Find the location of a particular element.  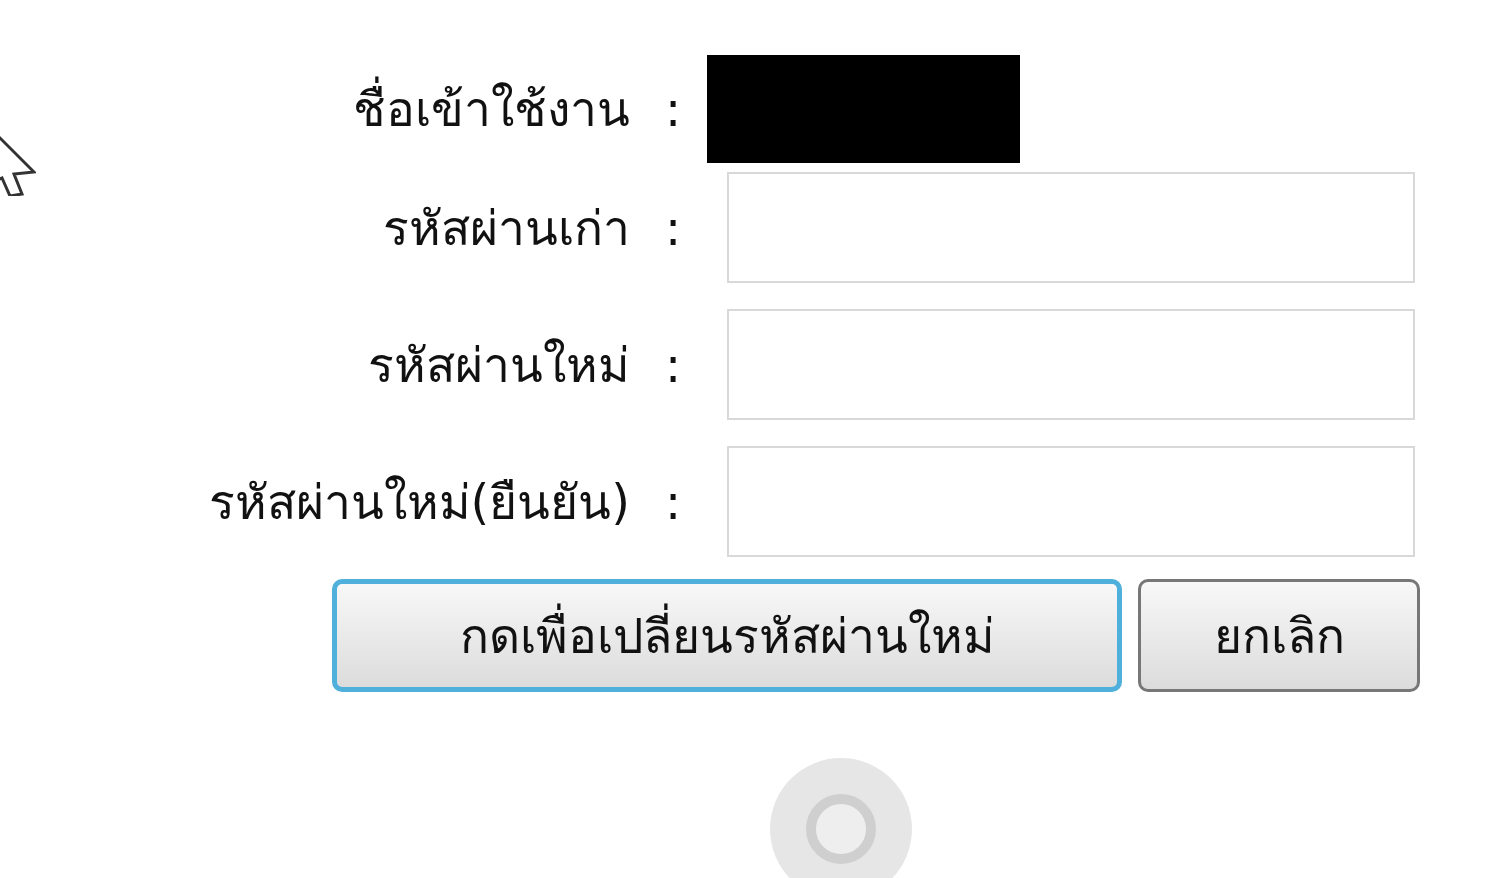

field-label: รหัสผ่านเก่า is located at coordinates (506, 228).